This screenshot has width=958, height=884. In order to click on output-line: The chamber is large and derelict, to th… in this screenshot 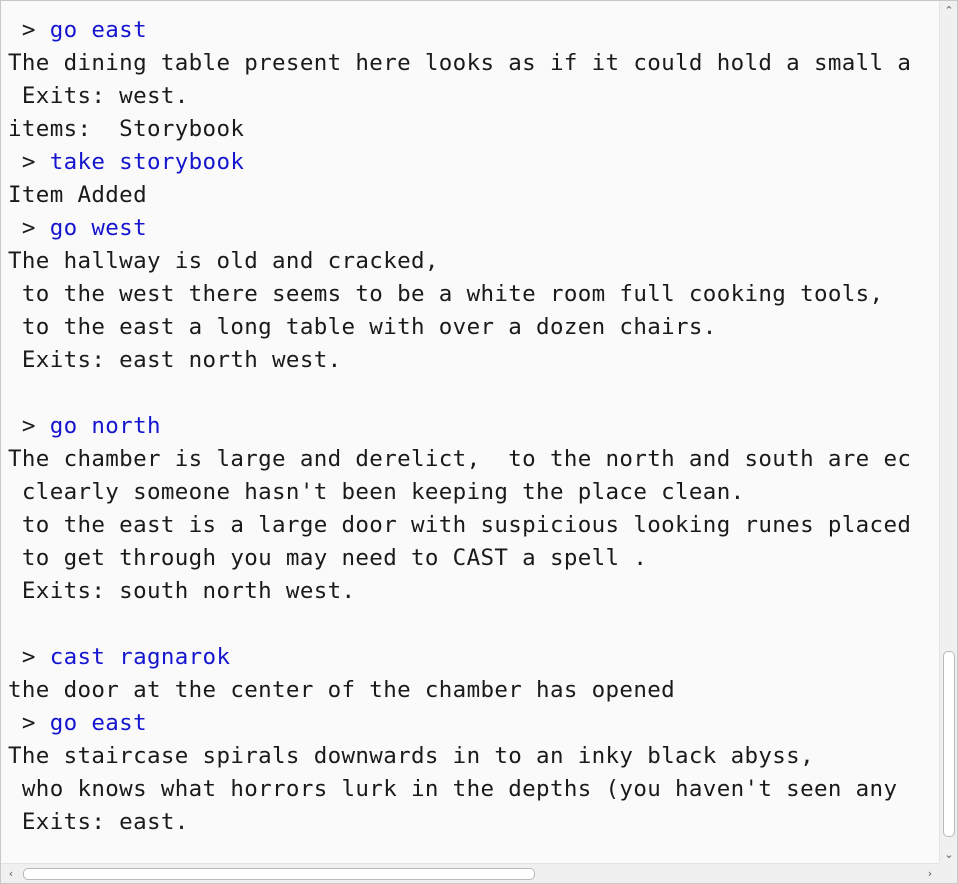, I will do `click(460, 459)`.